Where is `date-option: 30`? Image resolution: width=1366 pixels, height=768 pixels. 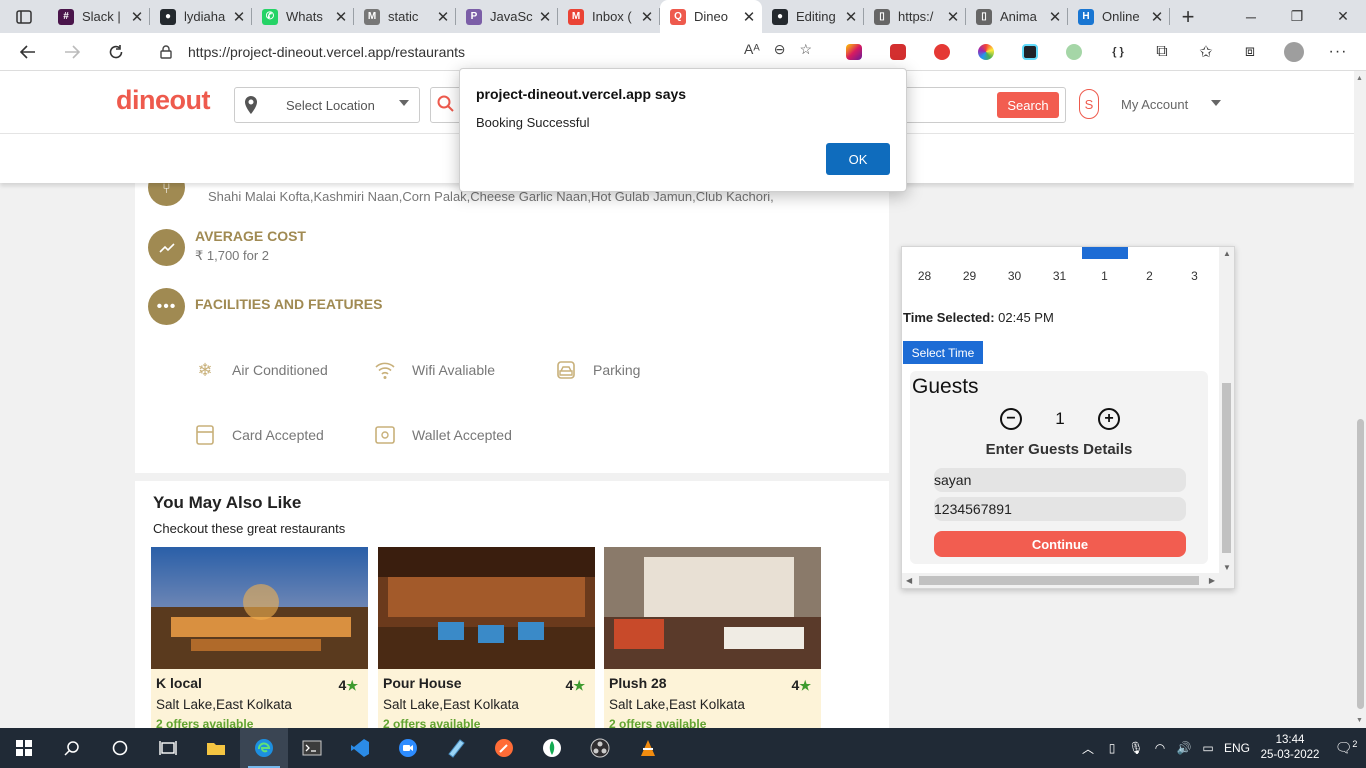 date-option: 30 is located at coordinates (1014, 276).